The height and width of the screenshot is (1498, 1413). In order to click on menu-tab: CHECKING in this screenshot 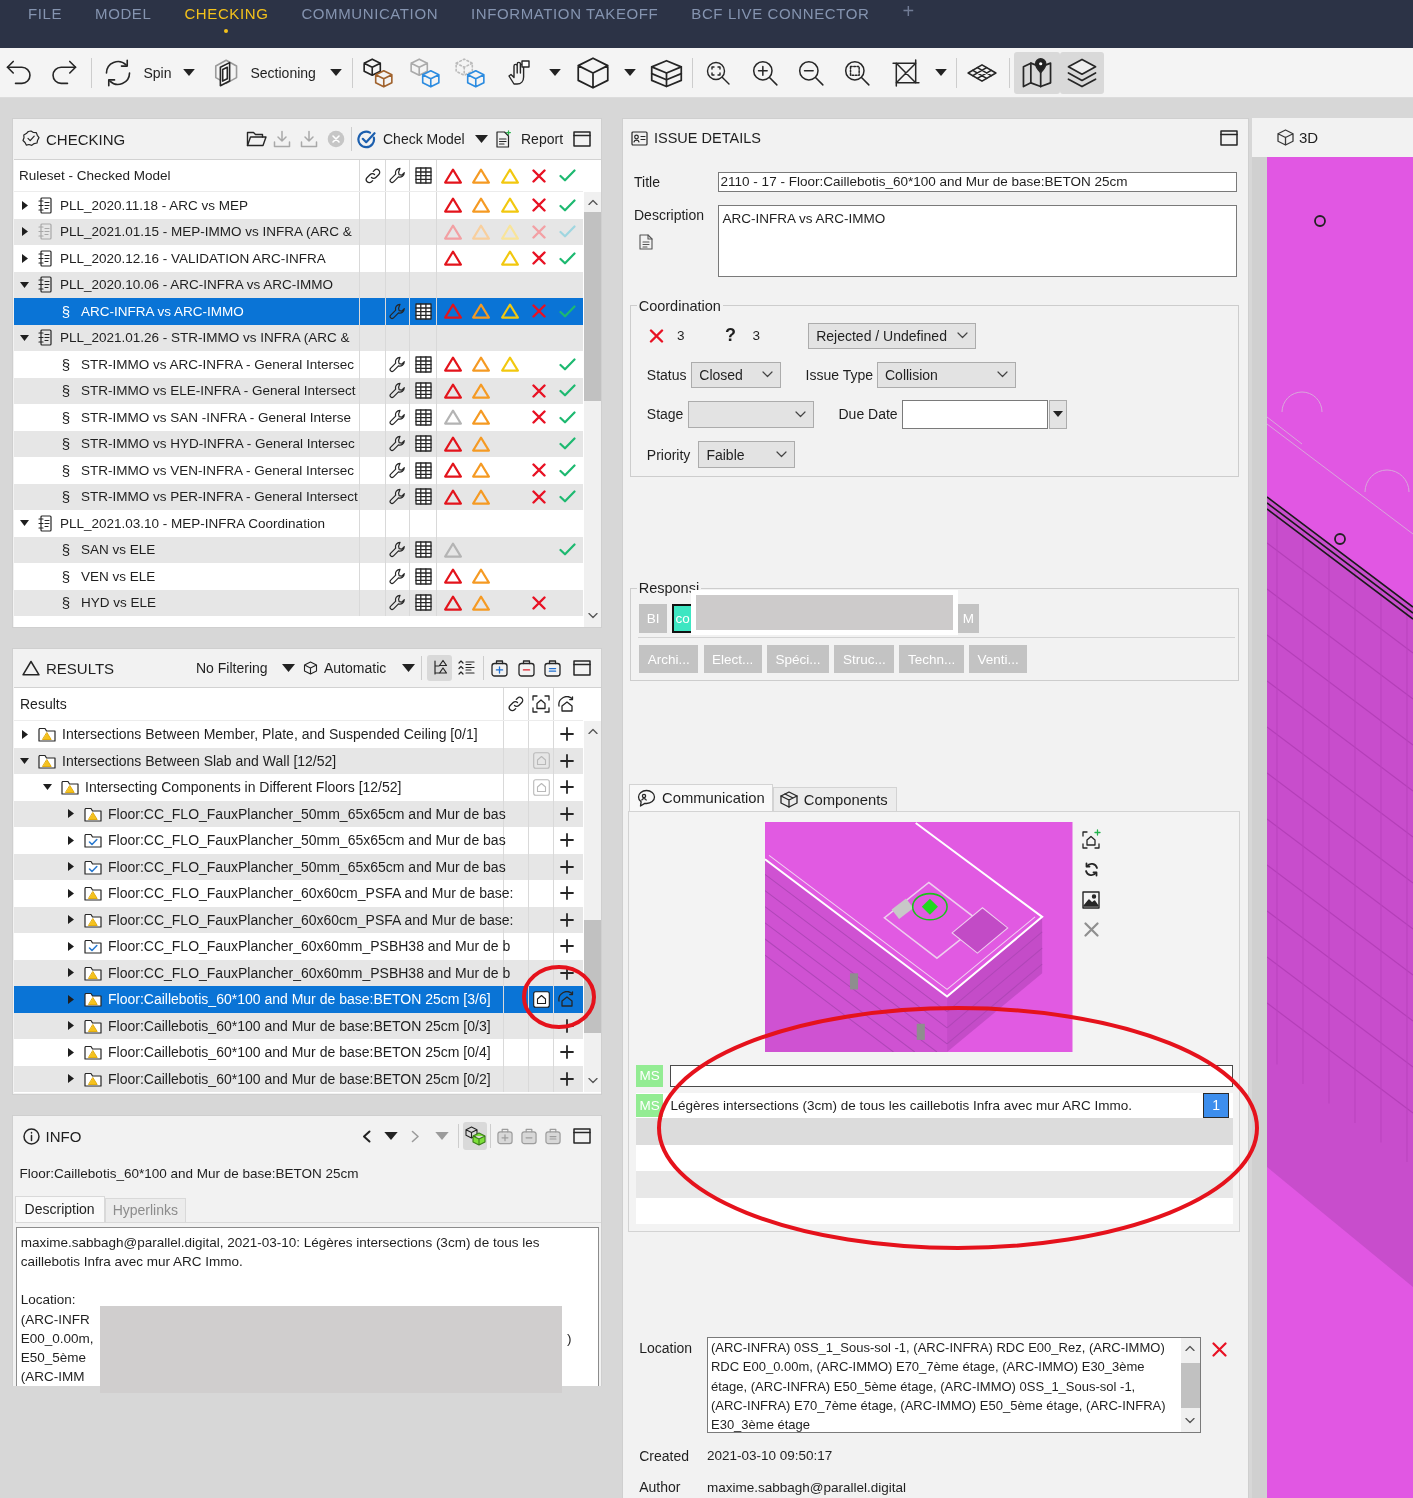, I will do `click(226, 24)`.